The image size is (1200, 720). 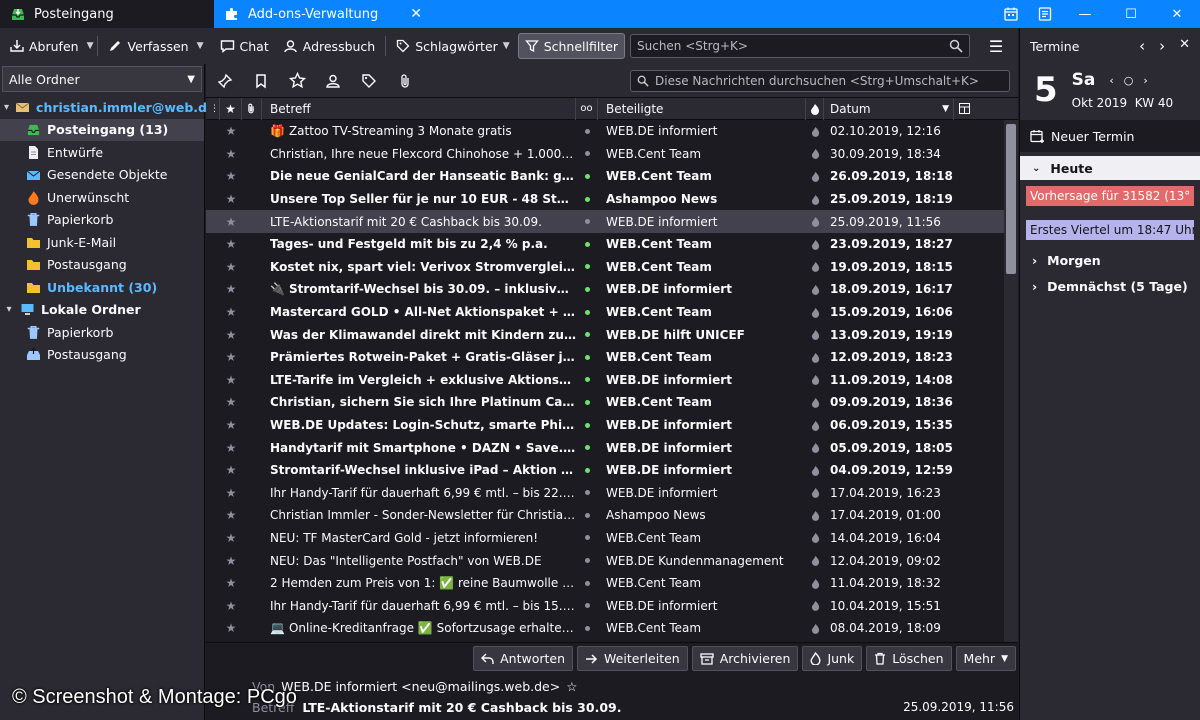 I want to click on date-column-header: Datum ▼, so click(x=889, y=108).